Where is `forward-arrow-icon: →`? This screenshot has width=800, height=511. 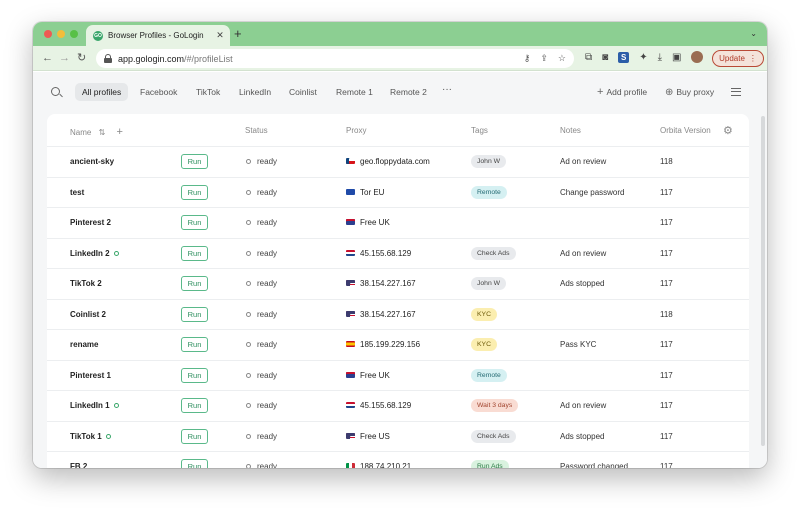
forward-arrow-icon: → is located at coordinates (64, 58).